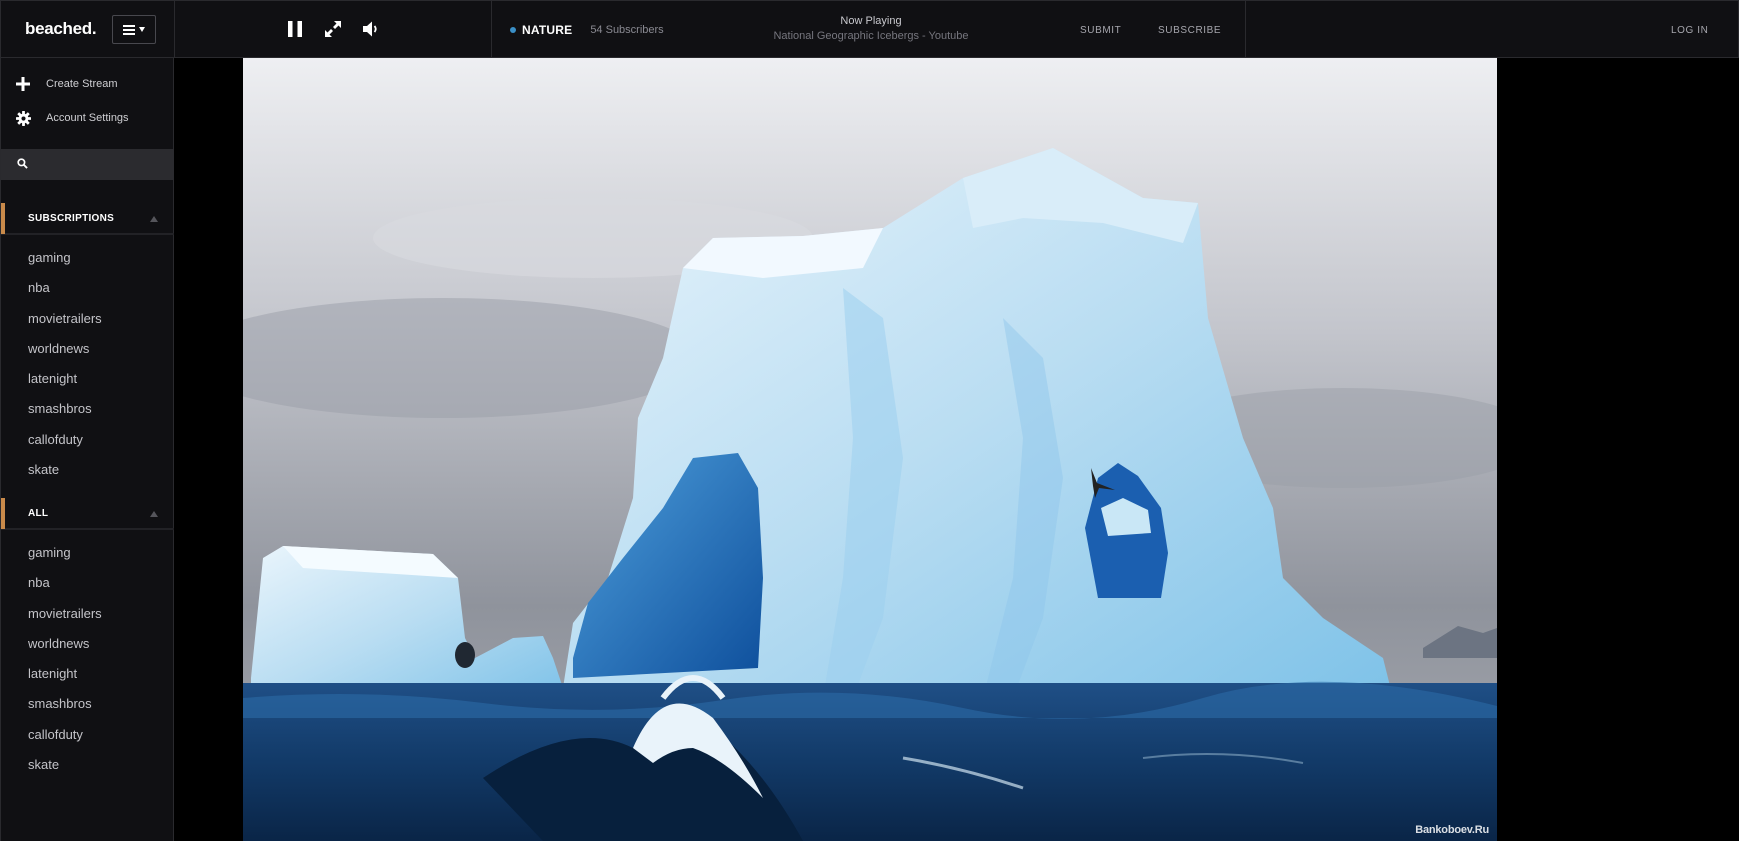 This screenshot has width=1739, height=841. I want to click on all-item: latenight, so click(65, 679).